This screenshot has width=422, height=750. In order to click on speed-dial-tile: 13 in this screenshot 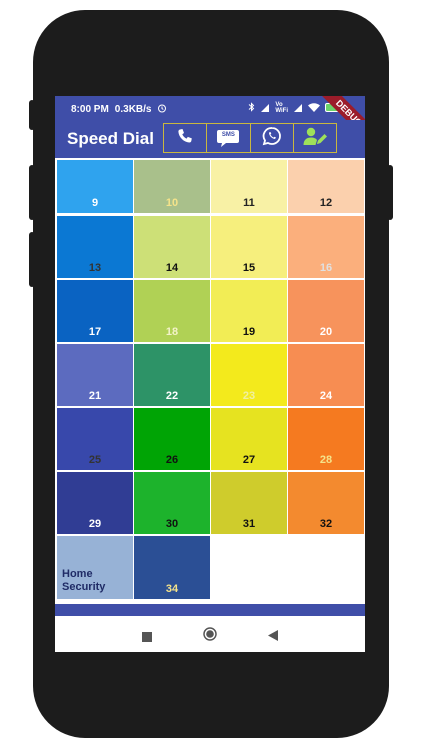, I will do `click(95, 247)`.